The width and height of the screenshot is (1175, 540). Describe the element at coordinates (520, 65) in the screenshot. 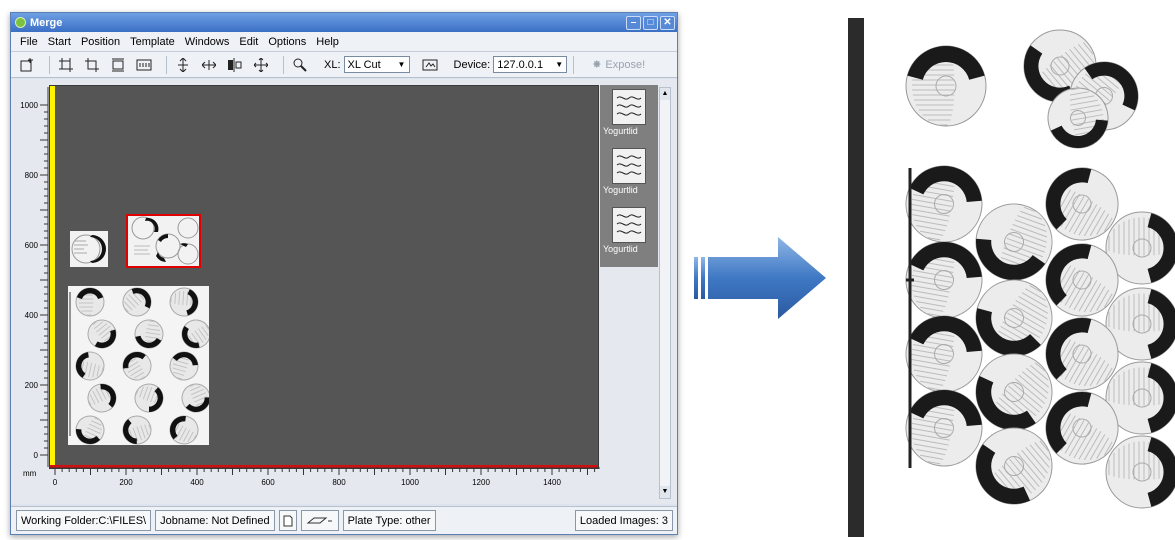

I see `device-select-value: 127.0.0.1` at that location.